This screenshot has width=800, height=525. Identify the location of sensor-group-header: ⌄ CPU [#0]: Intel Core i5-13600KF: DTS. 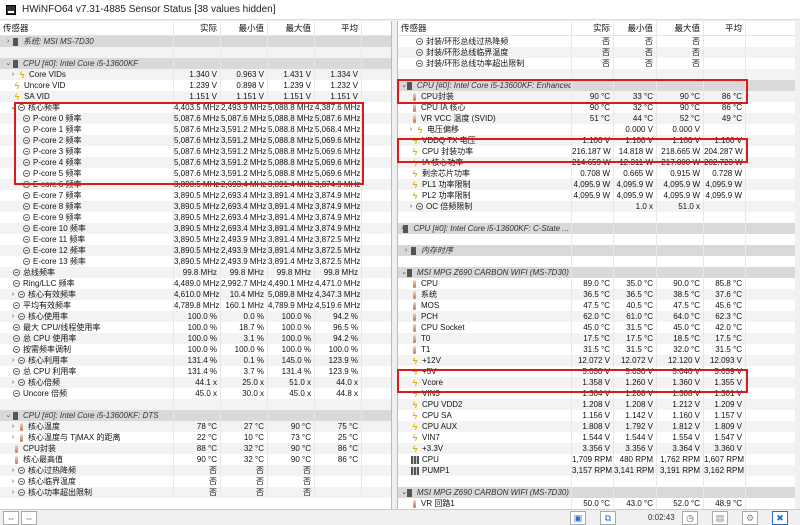
(195, 415).